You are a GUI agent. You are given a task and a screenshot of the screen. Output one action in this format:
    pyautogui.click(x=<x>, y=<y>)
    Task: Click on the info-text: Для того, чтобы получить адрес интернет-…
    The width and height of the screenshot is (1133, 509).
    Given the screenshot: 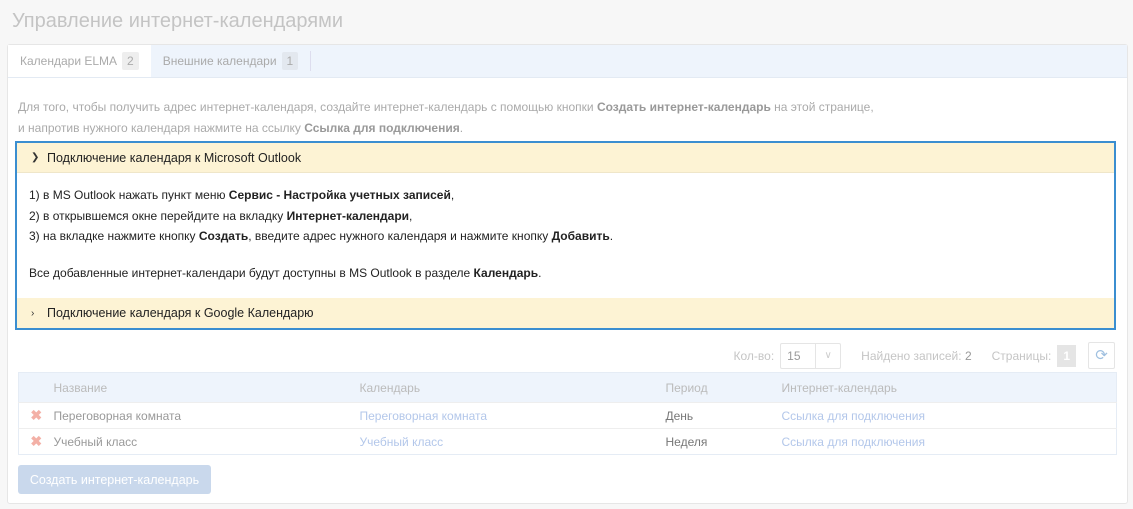 What is the action you would take?
    pyautogui.click(x=446, y=118)
    